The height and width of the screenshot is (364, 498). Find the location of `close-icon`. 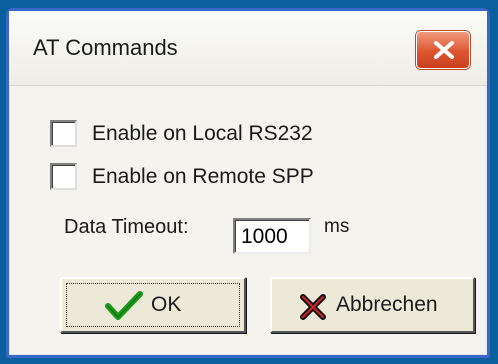

close-icon is located at coordinates (444, 50).